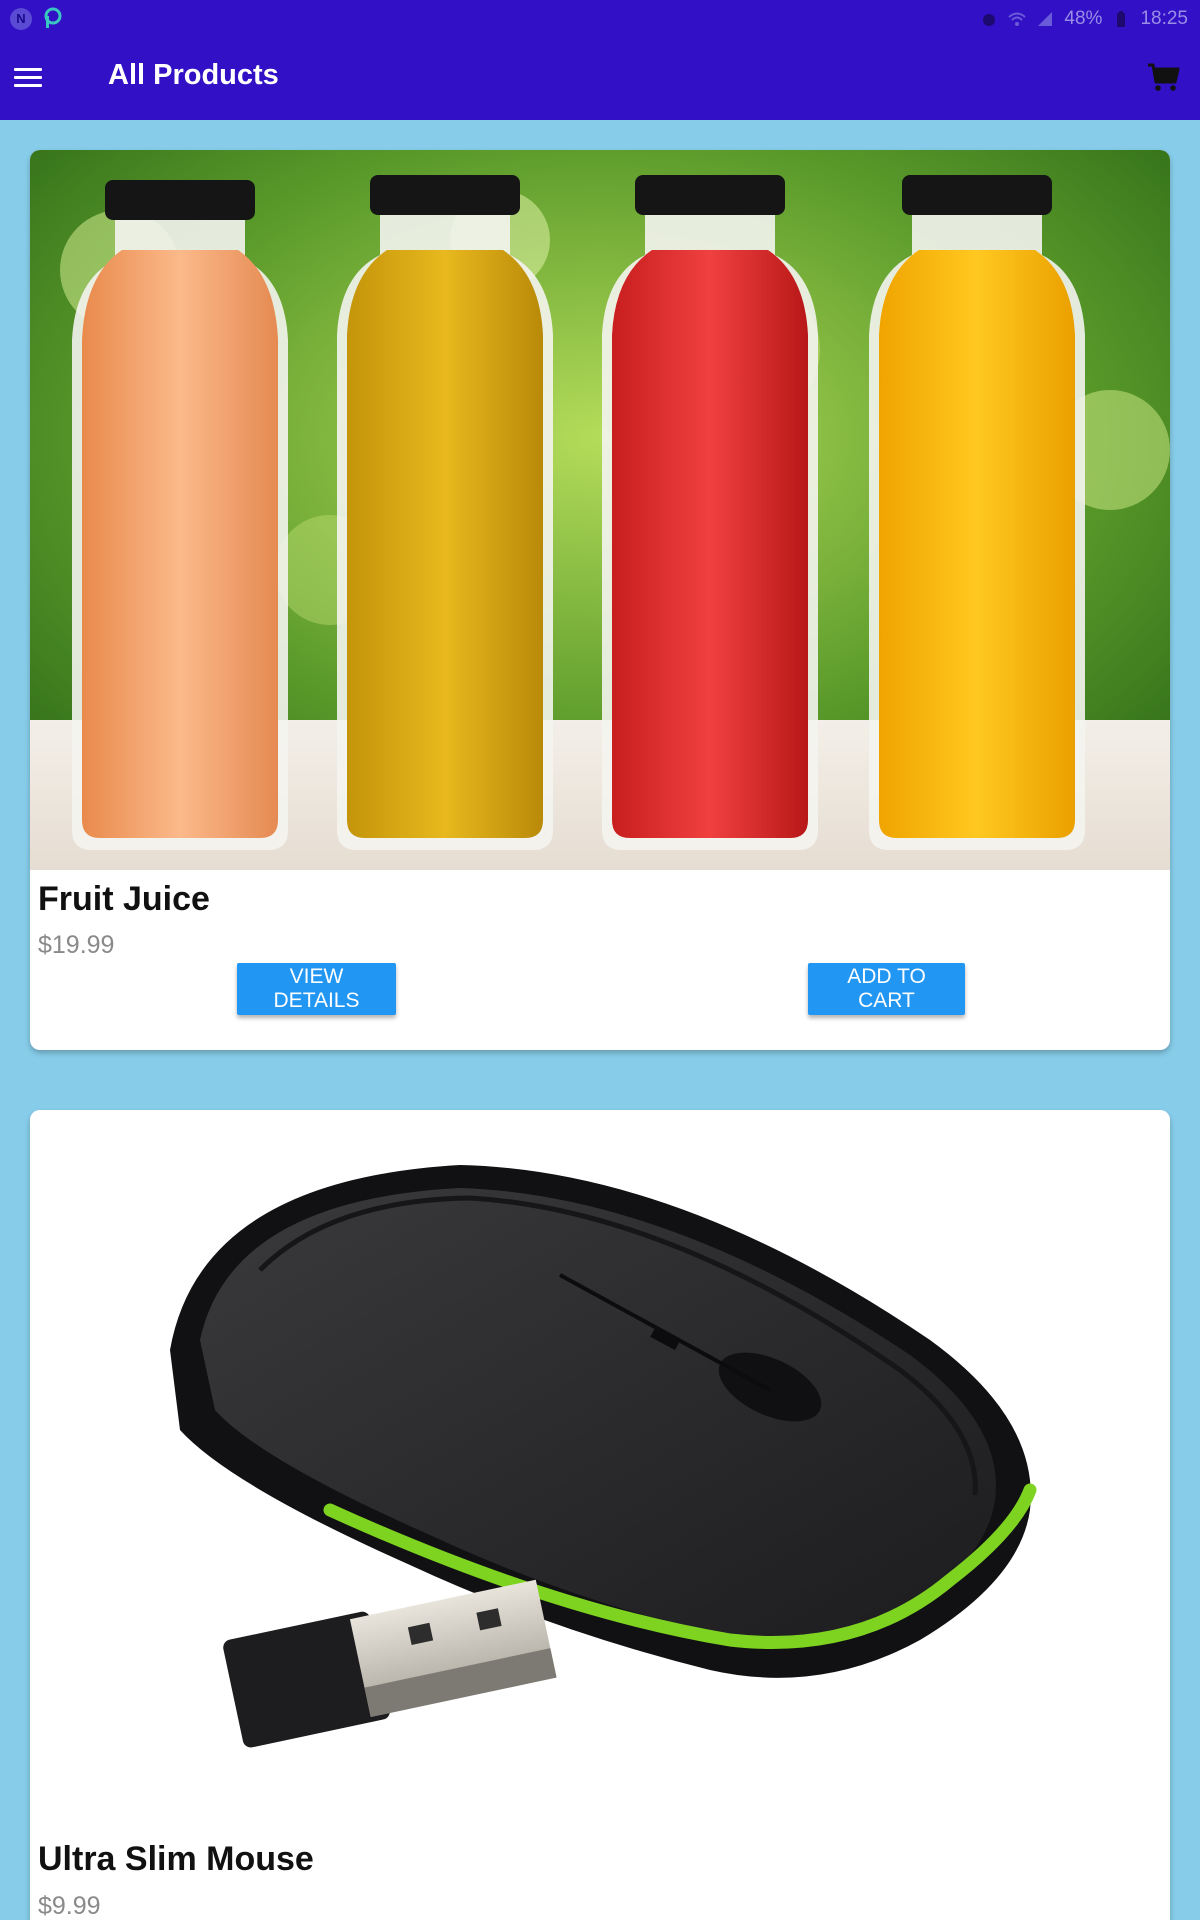  Describe the element at coordinates (30, 77) in the screenshot. I see `hamburger-menu-icon` at that location.